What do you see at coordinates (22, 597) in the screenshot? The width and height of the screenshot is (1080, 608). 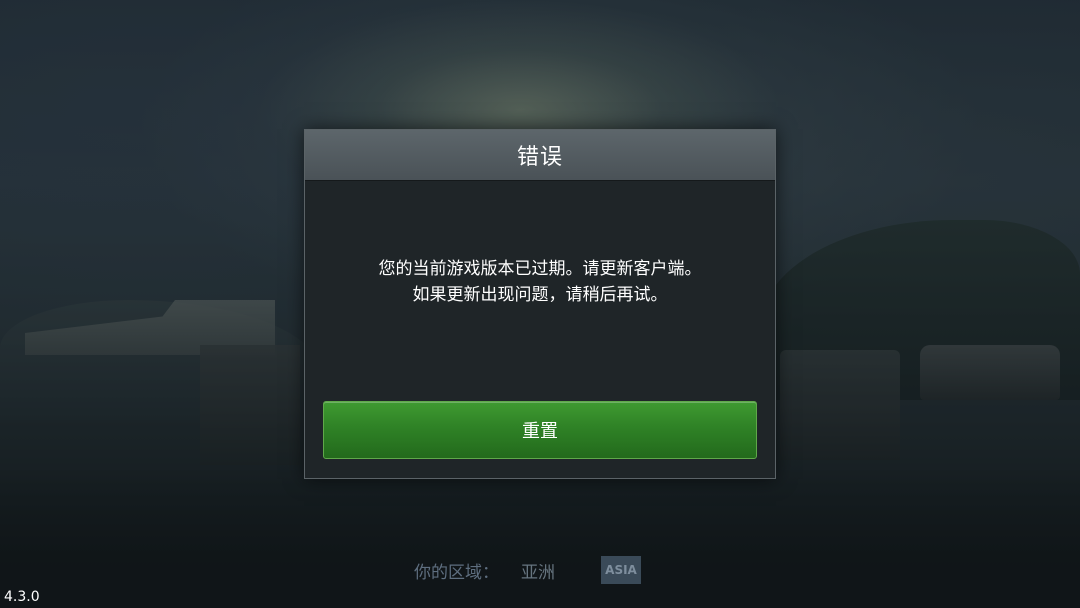 I see `version-label: 4.3.0` at bounding box center [22, 597].